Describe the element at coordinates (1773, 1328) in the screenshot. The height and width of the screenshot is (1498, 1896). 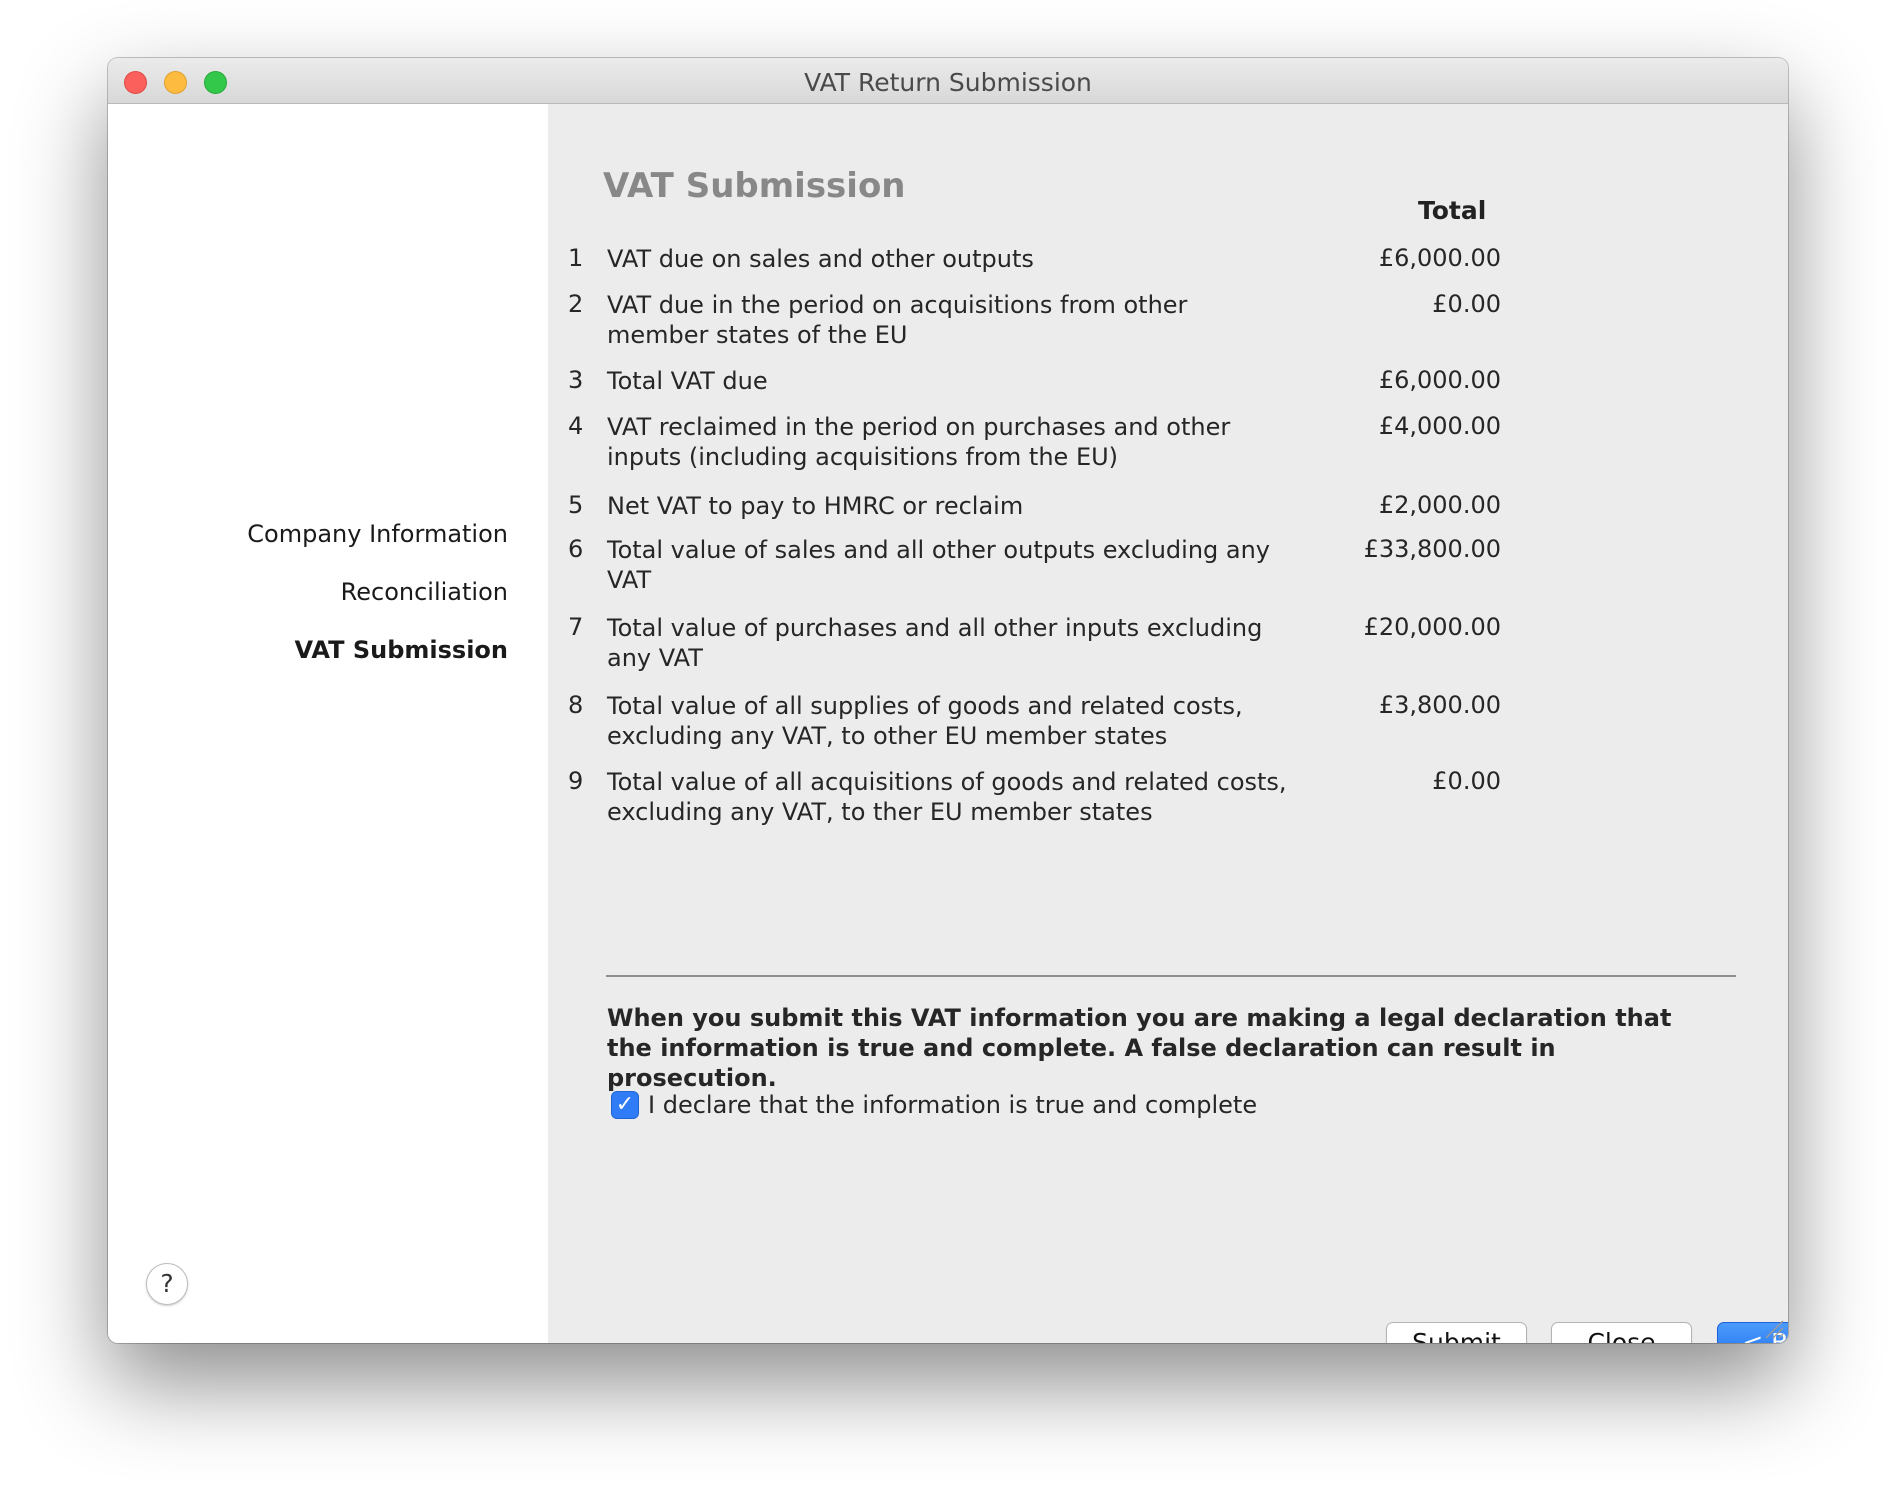
I see `resize-grip-icon` at that location.